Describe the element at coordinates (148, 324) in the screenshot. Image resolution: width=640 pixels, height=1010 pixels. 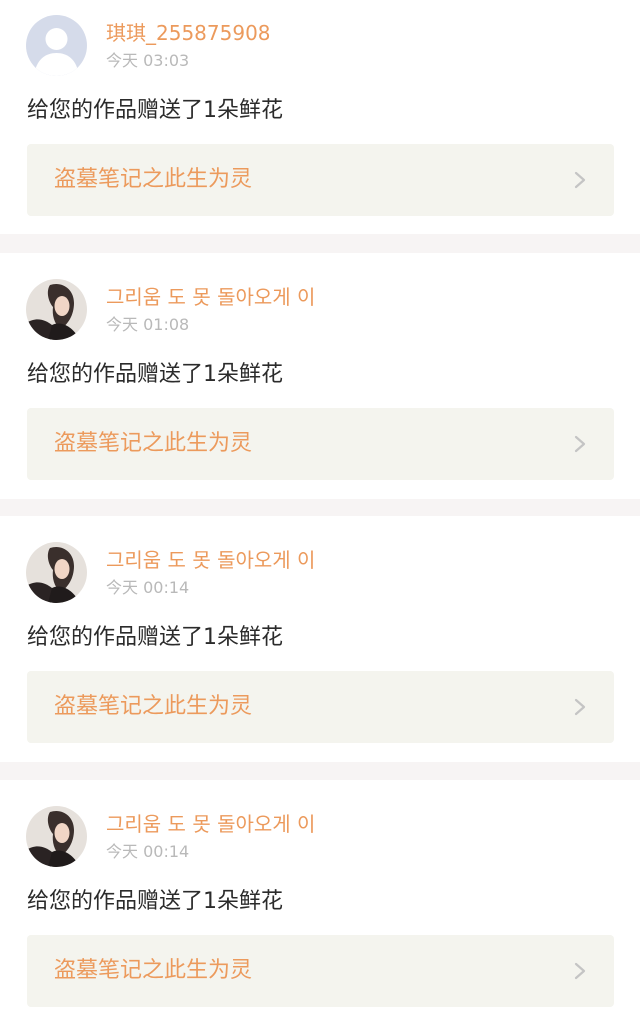
I see `timestamp: 今天 01:08` at that location.